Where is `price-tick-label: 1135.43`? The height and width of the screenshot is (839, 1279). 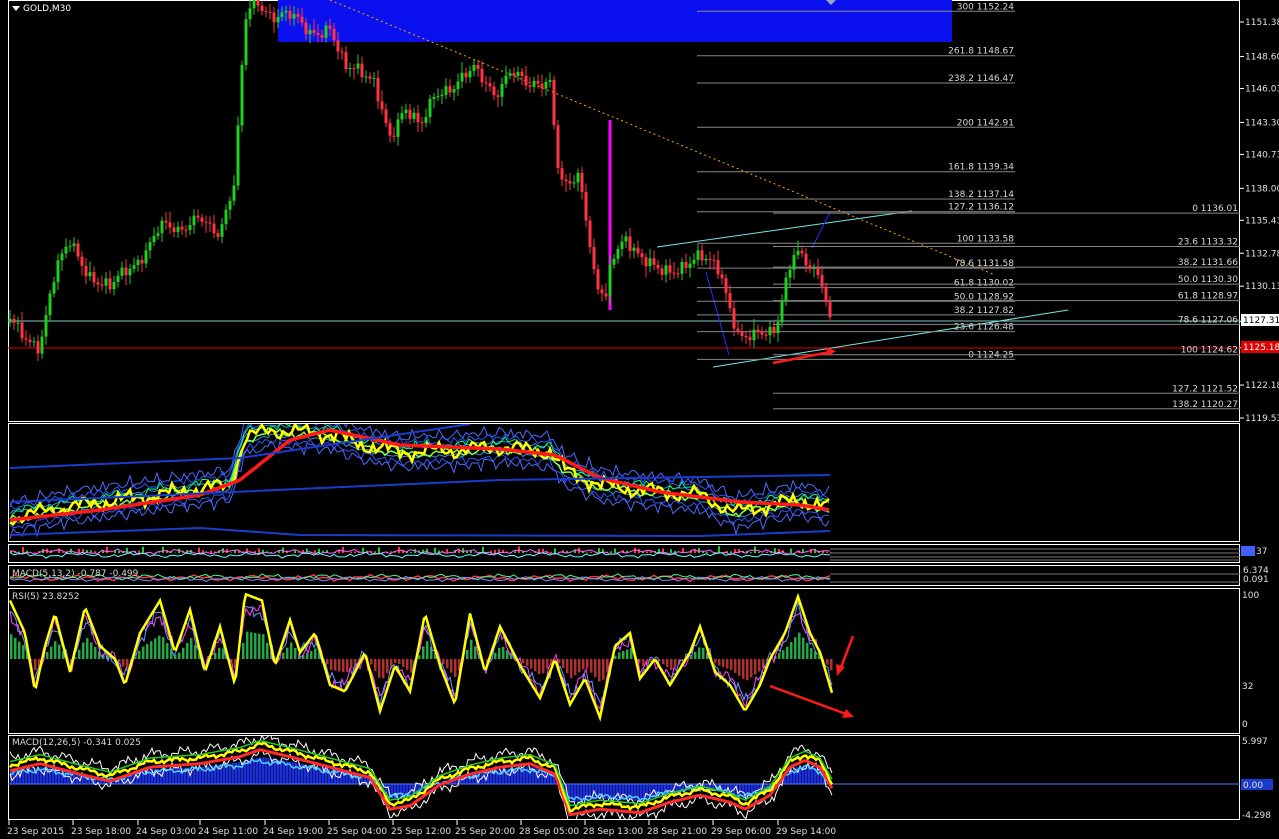
price-tick-label: 1135.43 is located at coordinates (1262, 221).